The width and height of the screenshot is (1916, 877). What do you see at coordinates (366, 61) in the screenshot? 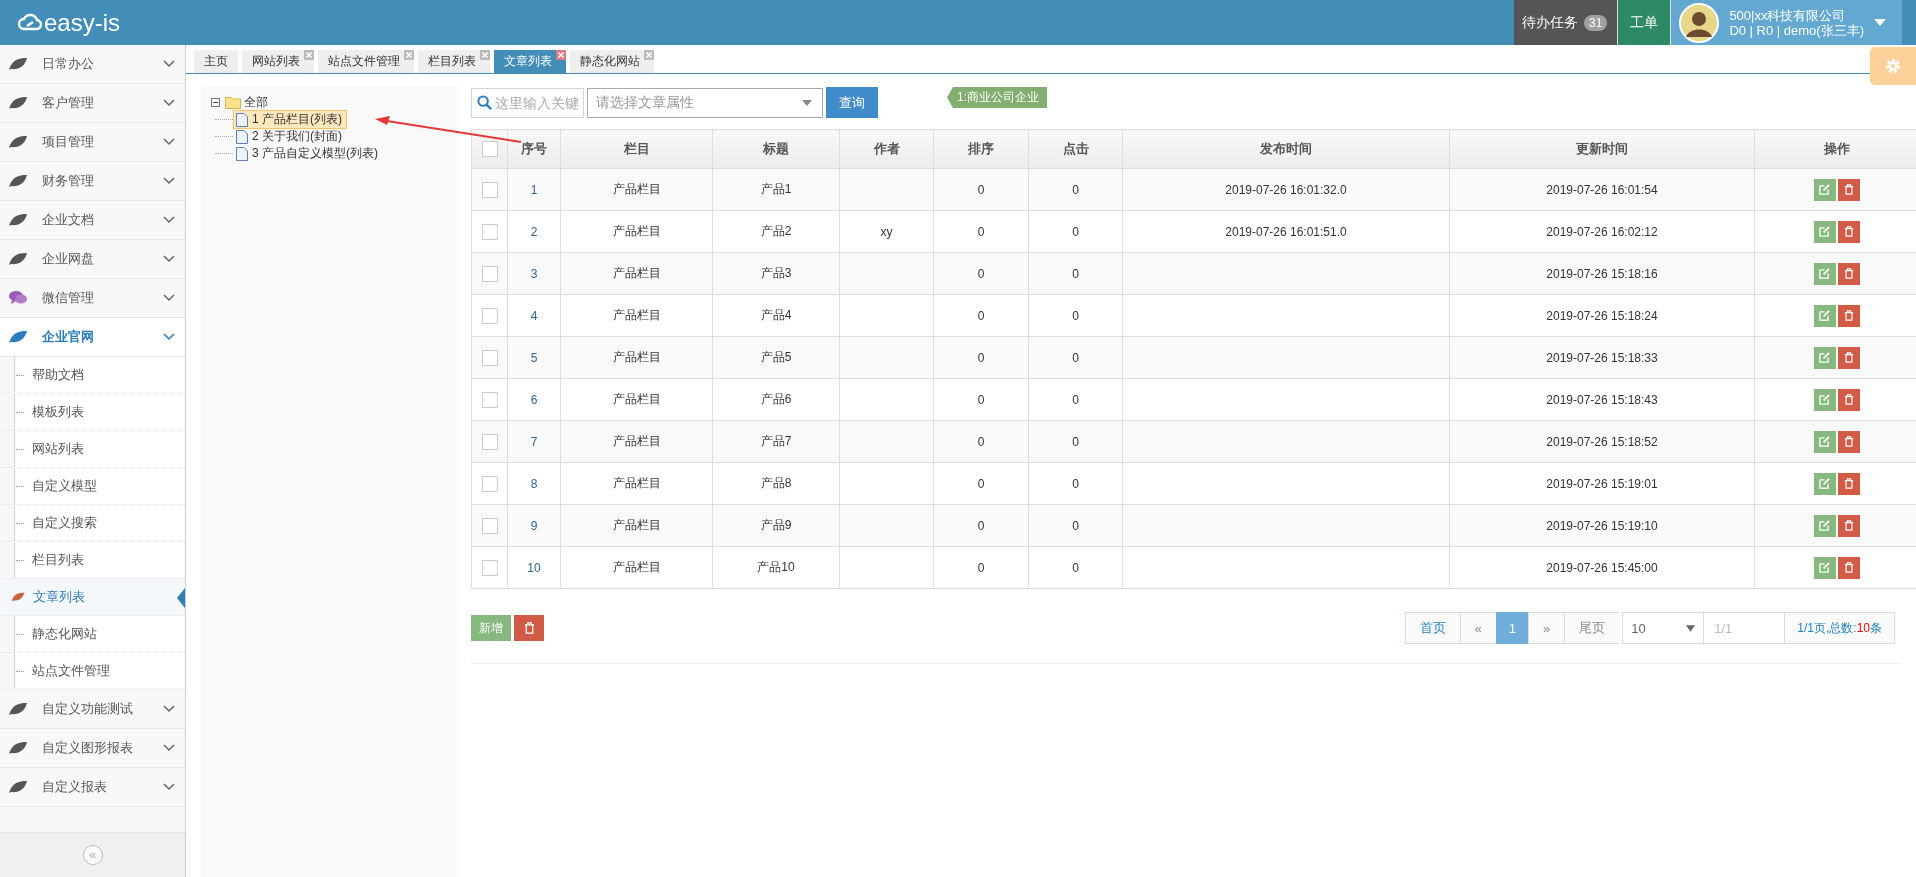
I see `tab: 站点文件管理` at bounding box center [366, 61].